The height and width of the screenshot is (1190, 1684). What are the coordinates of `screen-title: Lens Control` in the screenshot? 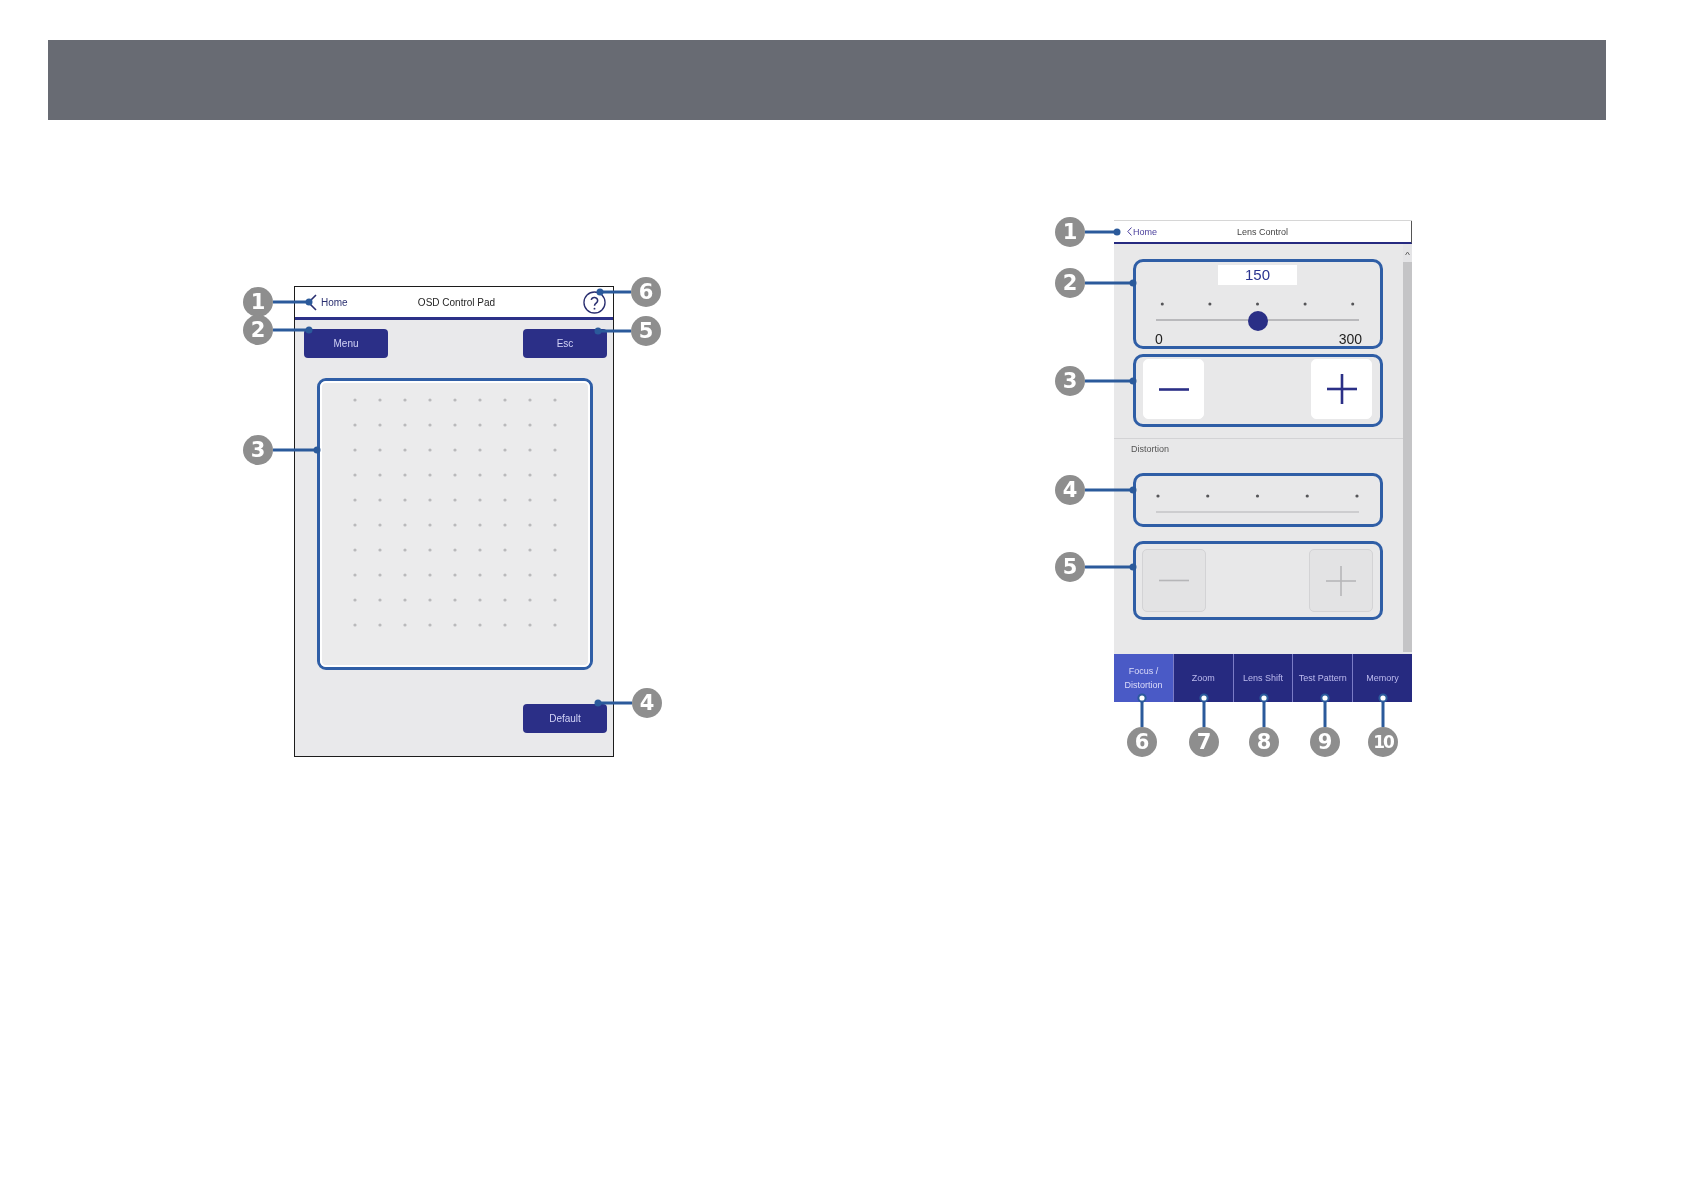 It's located at (1262, 231).